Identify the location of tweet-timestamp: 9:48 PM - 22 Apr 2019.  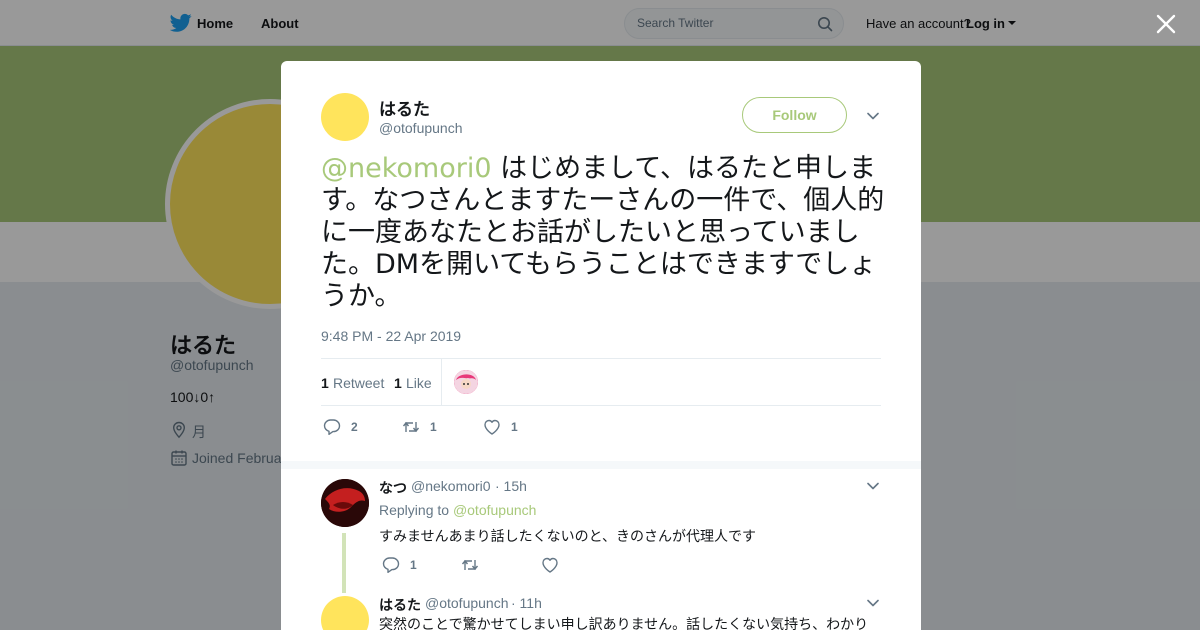
(391, 336).